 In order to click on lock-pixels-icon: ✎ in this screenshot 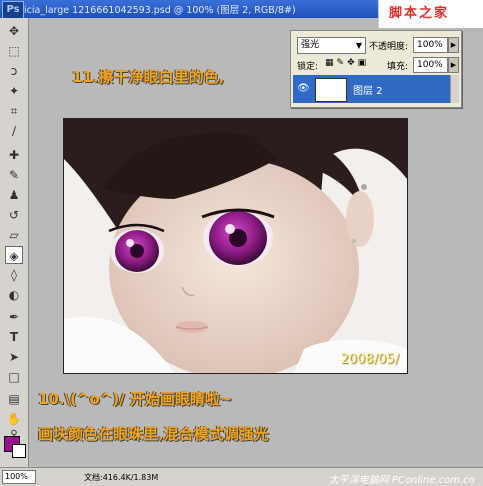, I will do `click(342, 63)`.